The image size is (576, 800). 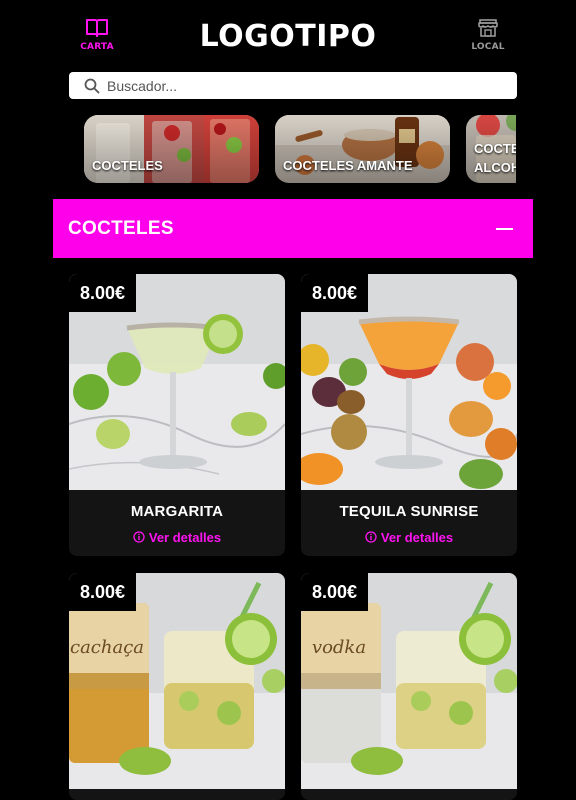 I want to click on product-card: cachaça 8.00€, so click(x=177, y=686).